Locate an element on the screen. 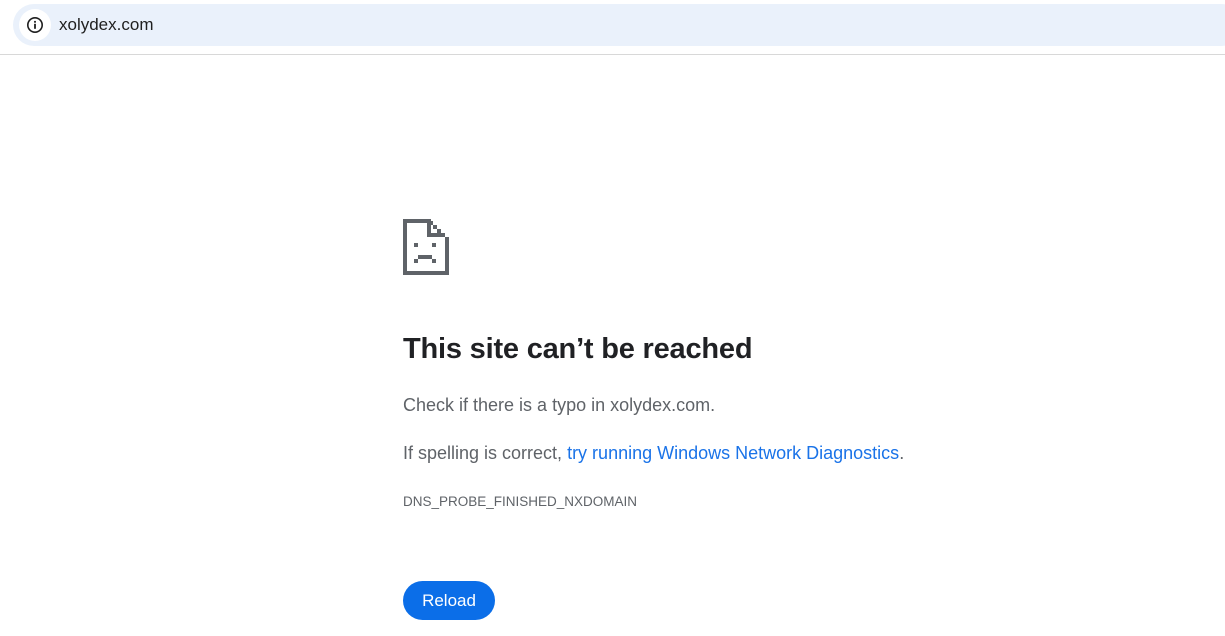 This screenshot has width=1225, height=636. diagnostics-prefix: If spelling is correct, is located at coordinates (485, 453).